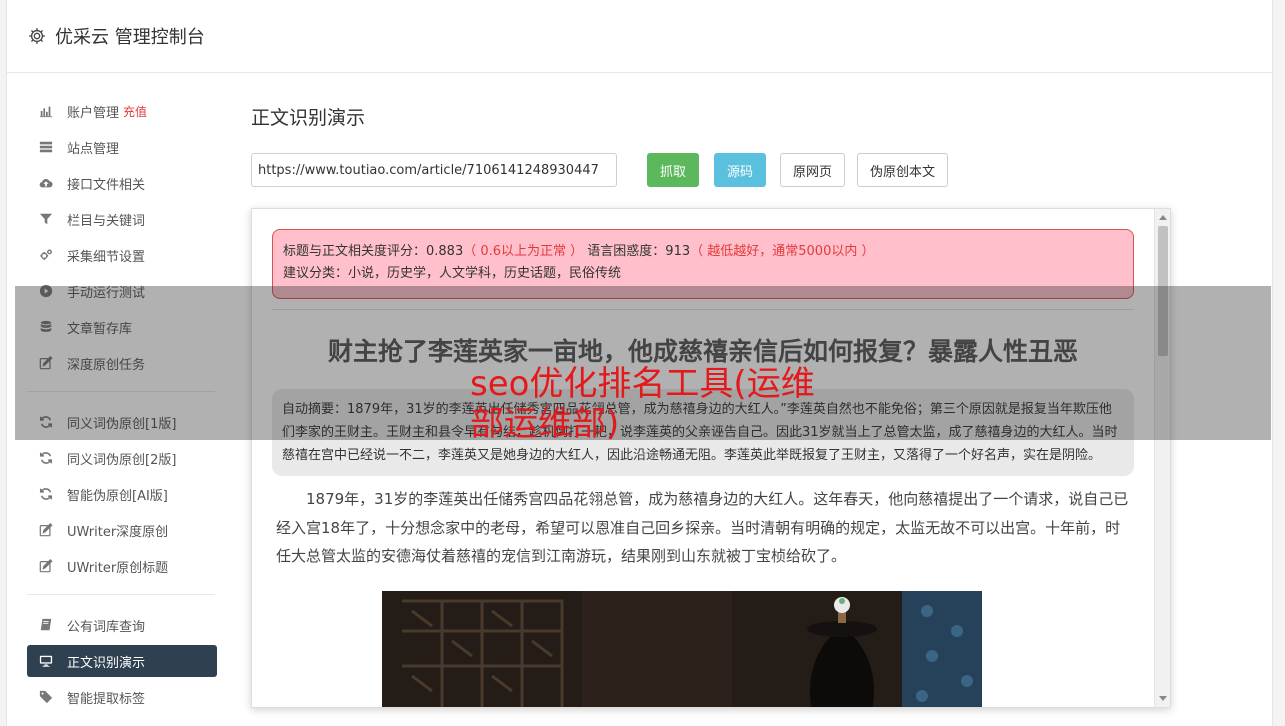 The image size is (1285, 726). What do you see at coordinates (46, 111) in the screenshot?
I see `bar-chart-icon` at bounding box center [46, 111].